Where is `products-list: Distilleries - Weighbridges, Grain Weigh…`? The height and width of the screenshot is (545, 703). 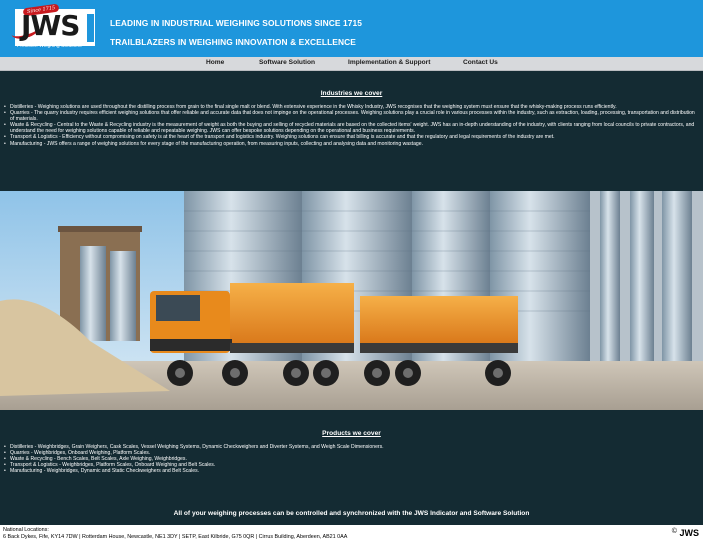
products-list: Distilleries - Weighbridges, Grain Weigh… is located at coordinates (350, 459).